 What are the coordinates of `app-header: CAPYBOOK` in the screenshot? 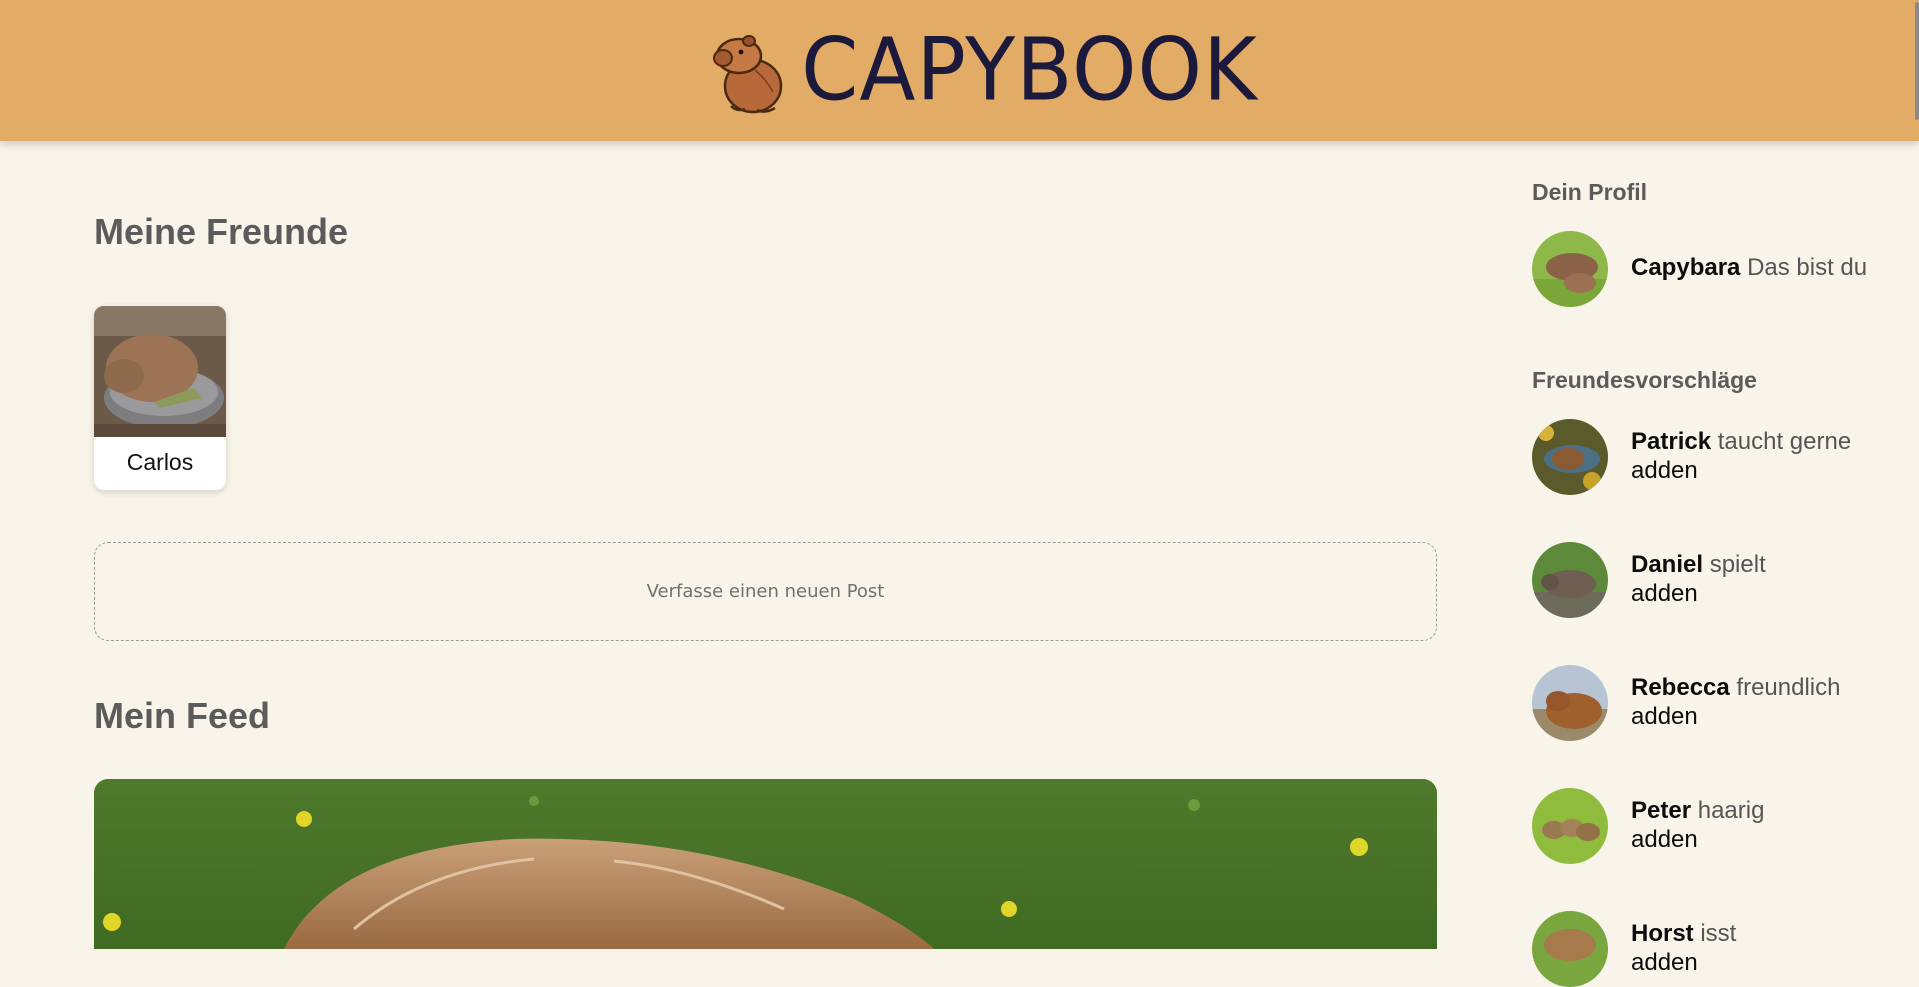 It's located at (959, 70).